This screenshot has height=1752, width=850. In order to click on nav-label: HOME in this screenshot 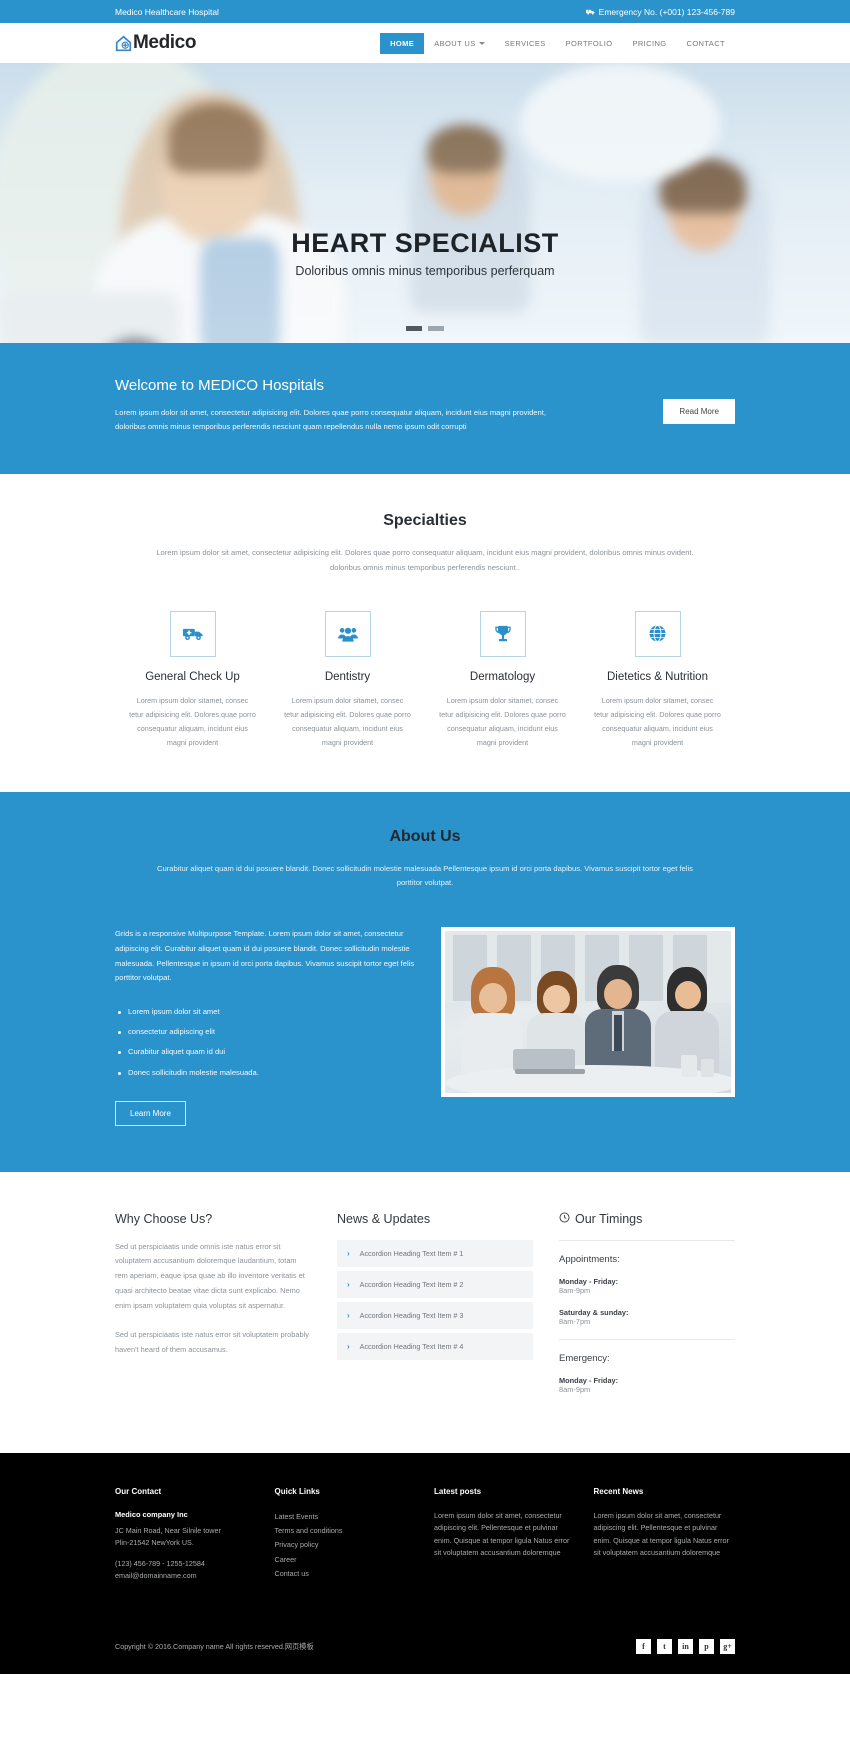, I will do `click(402, 43)`.